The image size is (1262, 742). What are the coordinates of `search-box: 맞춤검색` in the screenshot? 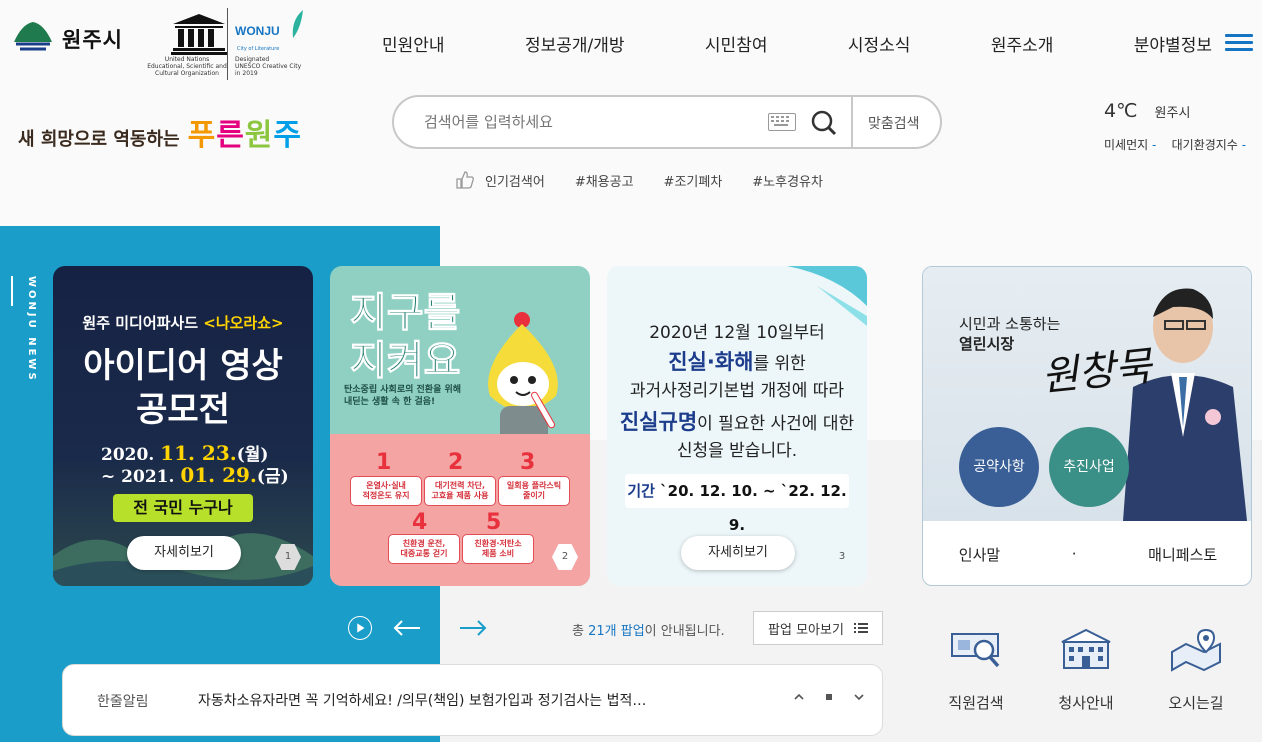 It's located at (667, 122).